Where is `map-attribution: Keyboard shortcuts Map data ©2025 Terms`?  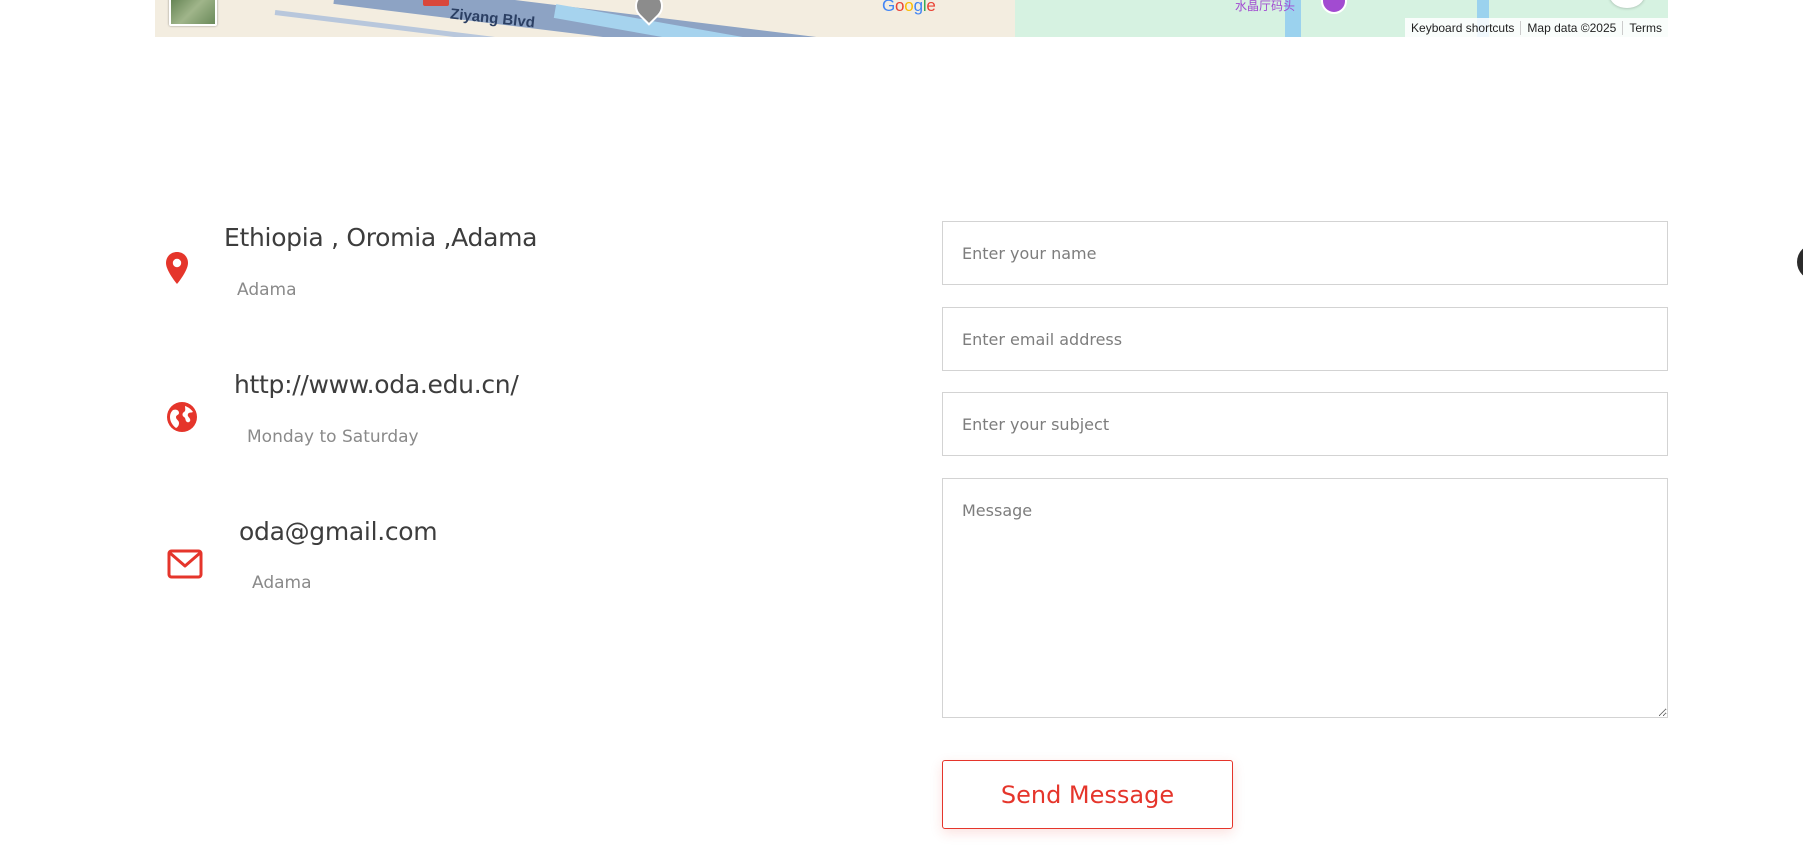
map-attribution: Keyboard shortcuts Map data ©2025 Terms is located at coordinates (1536, 27).